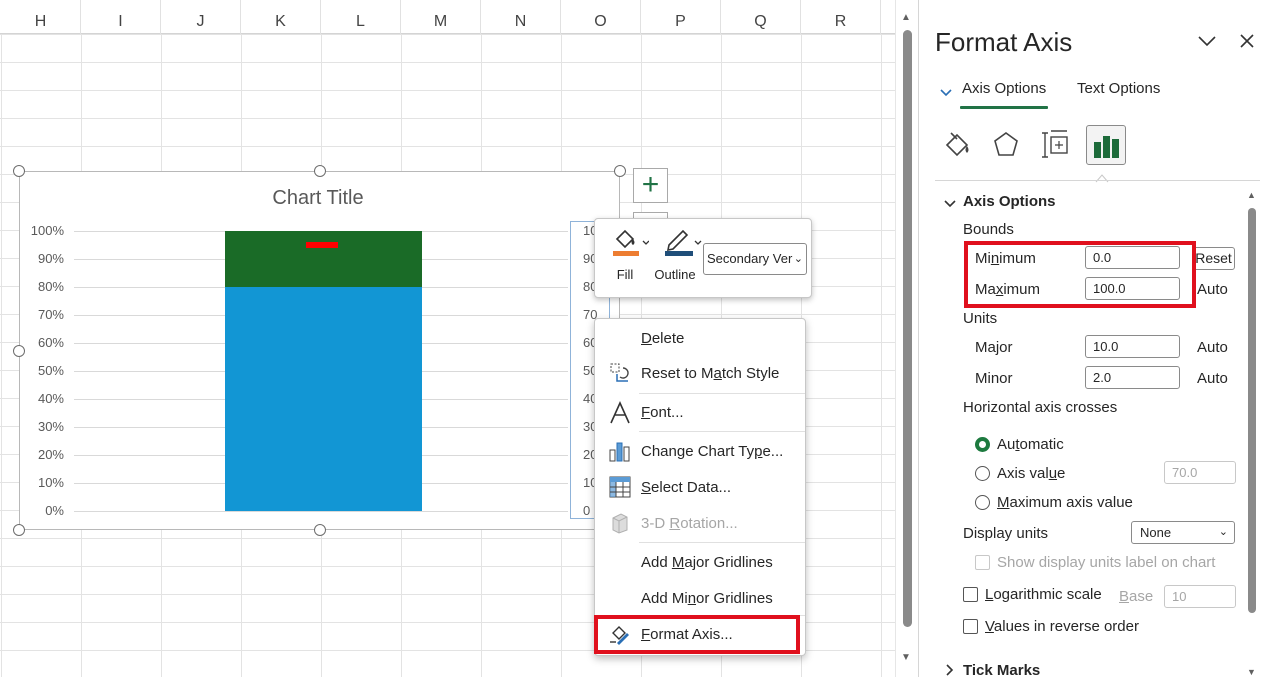 The height and width of the screenshot is (682, 1275). What do you see at coordinates (1001, 670) in the screenshot?
I see `section-tick-marks: Tick Marks` at bounding box center [1001, 670].